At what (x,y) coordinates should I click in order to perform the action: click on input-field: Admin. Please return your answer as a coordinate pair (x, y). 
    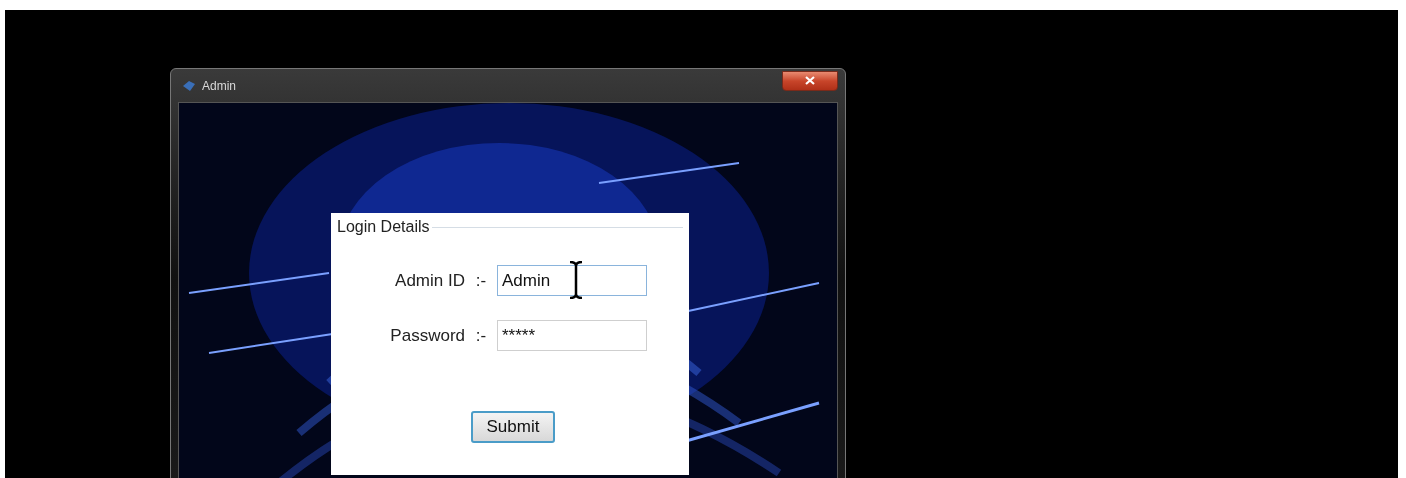
    Looking at the image, I should click on (572, 280).